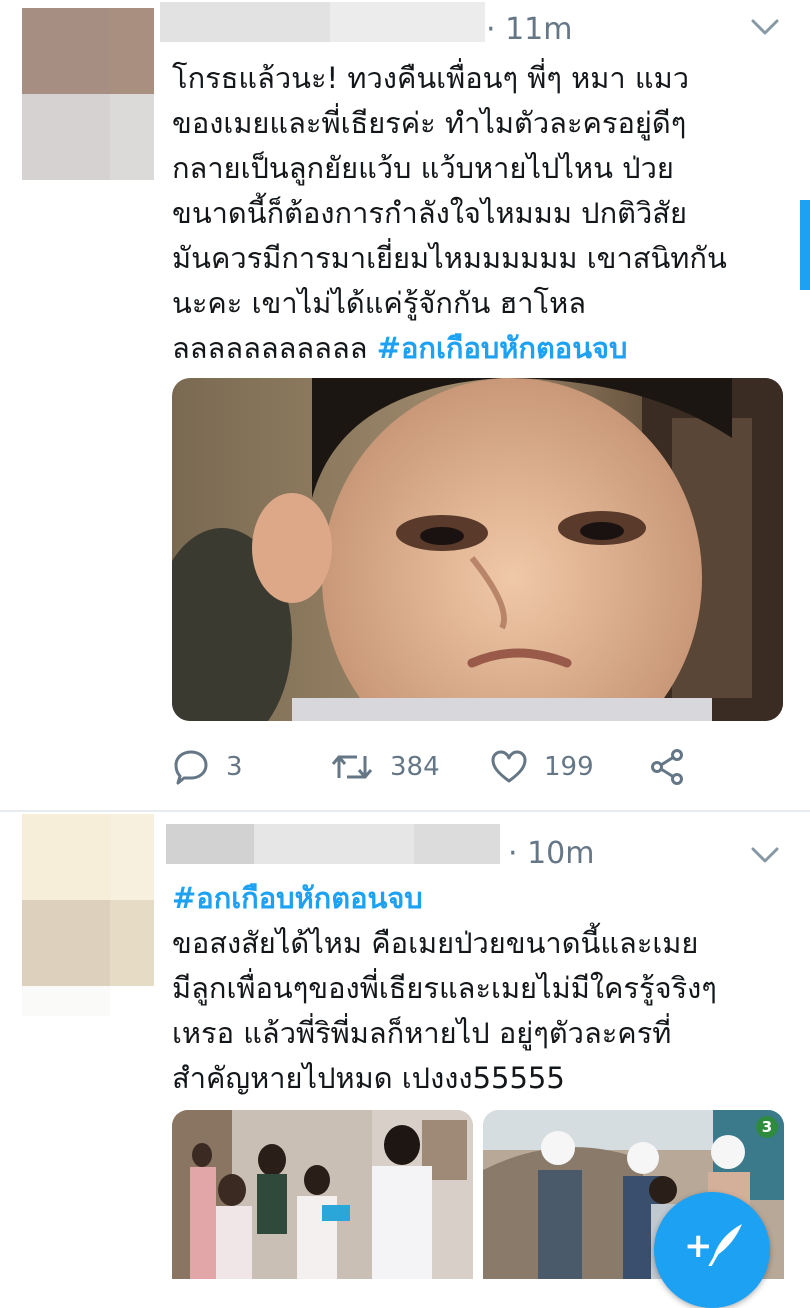 This screenshot has width=810, height=1308. What do you see at coordinates (542, 767) in the screenshot?
I see `like-button: 199` at bounding box center [542, 767].